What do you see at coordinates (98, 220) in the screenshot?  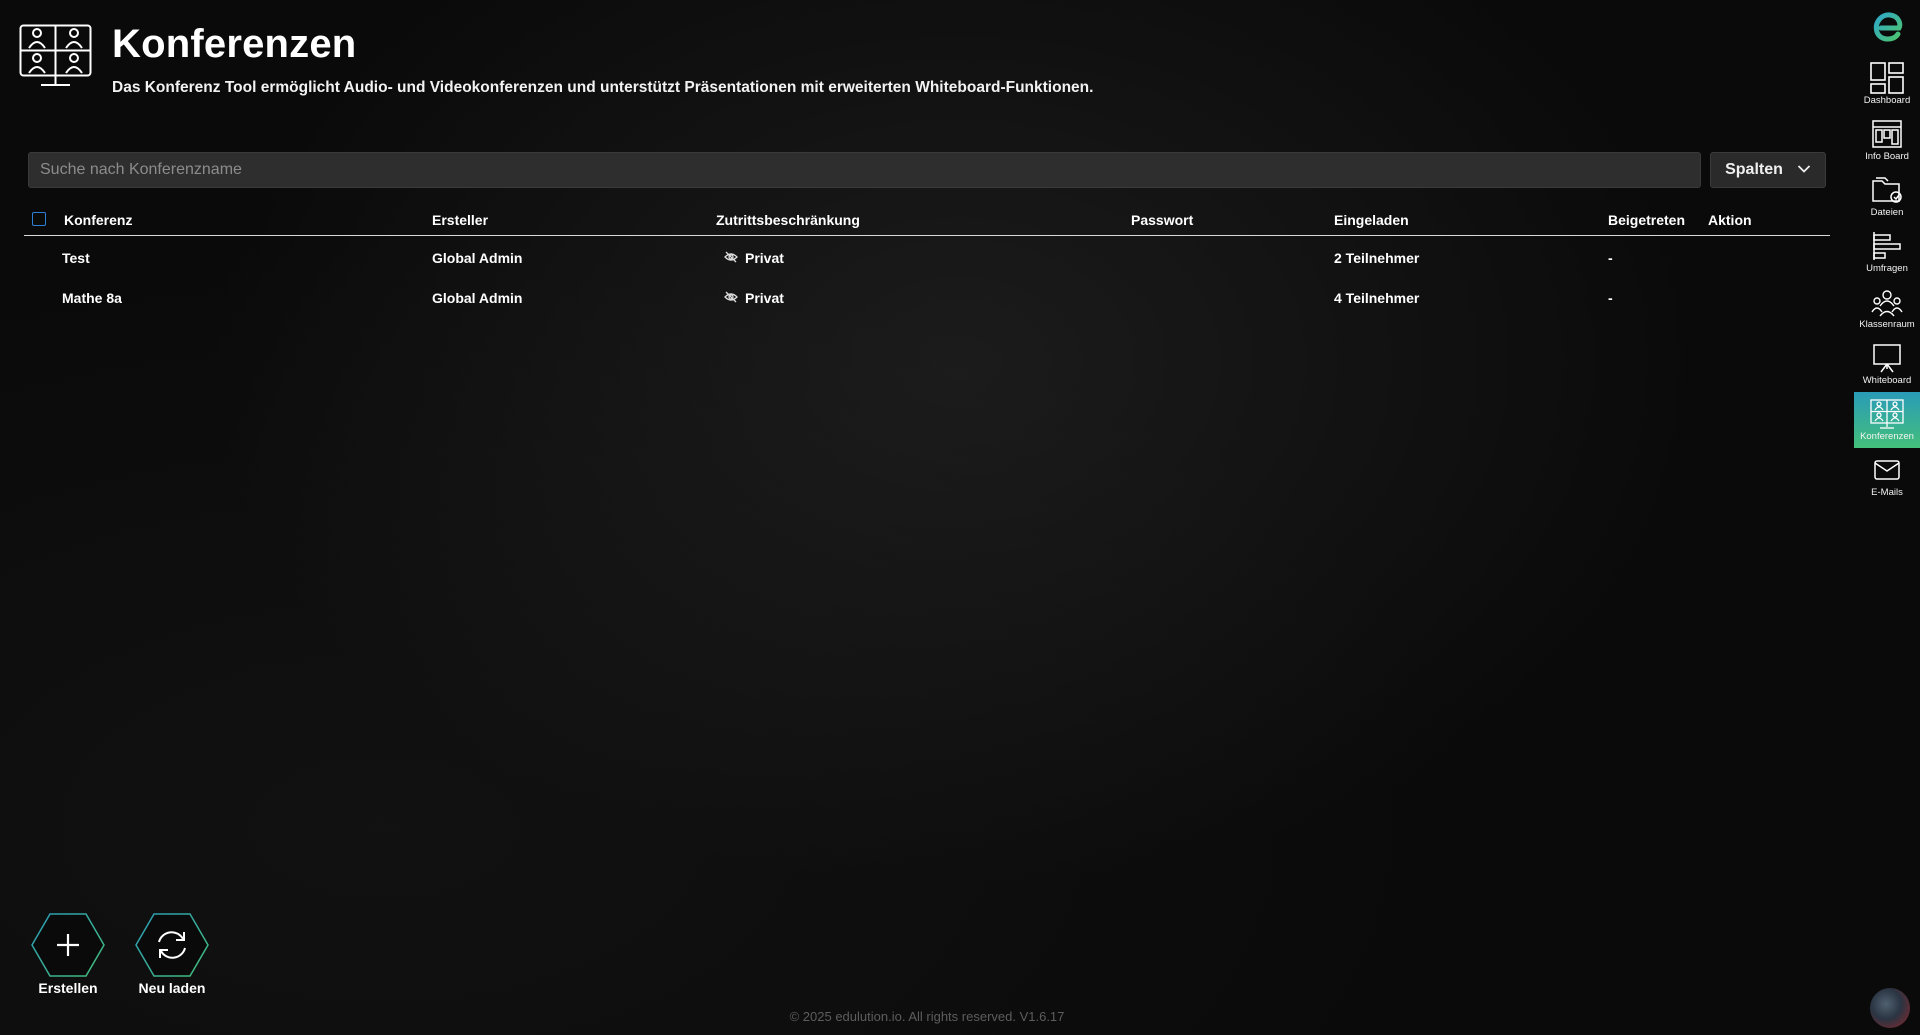 I see `header-konferenz: Konferenz` at bounding box center [98, 220].